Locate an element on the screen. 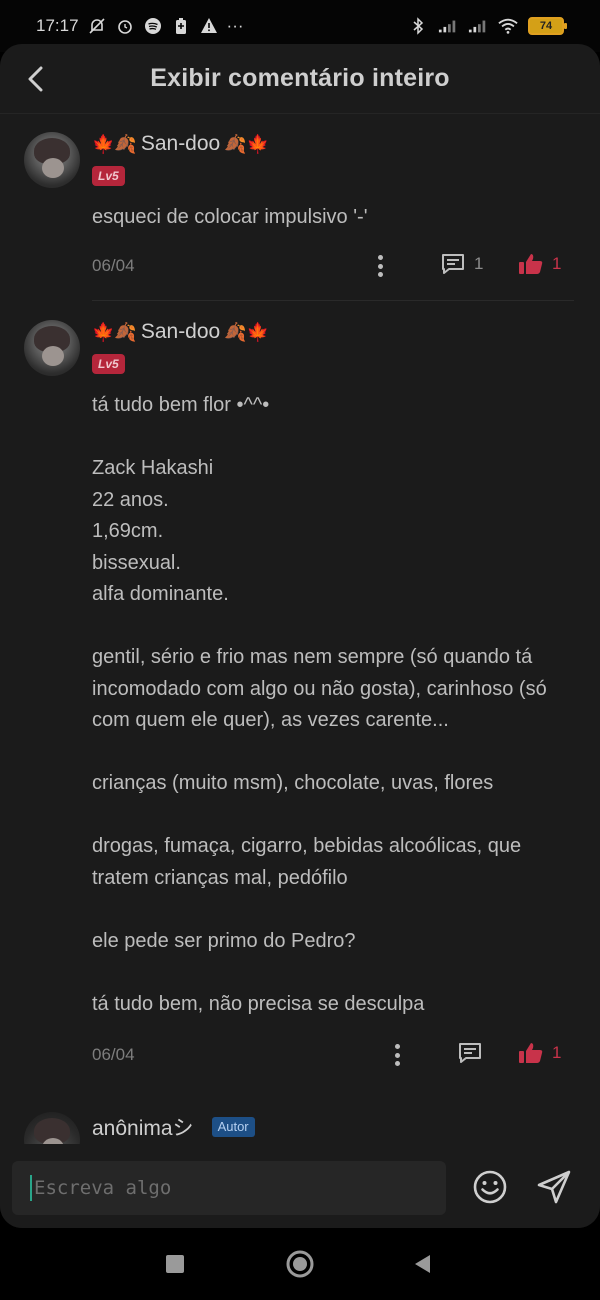  alarm-icon is located at coordinates (125, 26).